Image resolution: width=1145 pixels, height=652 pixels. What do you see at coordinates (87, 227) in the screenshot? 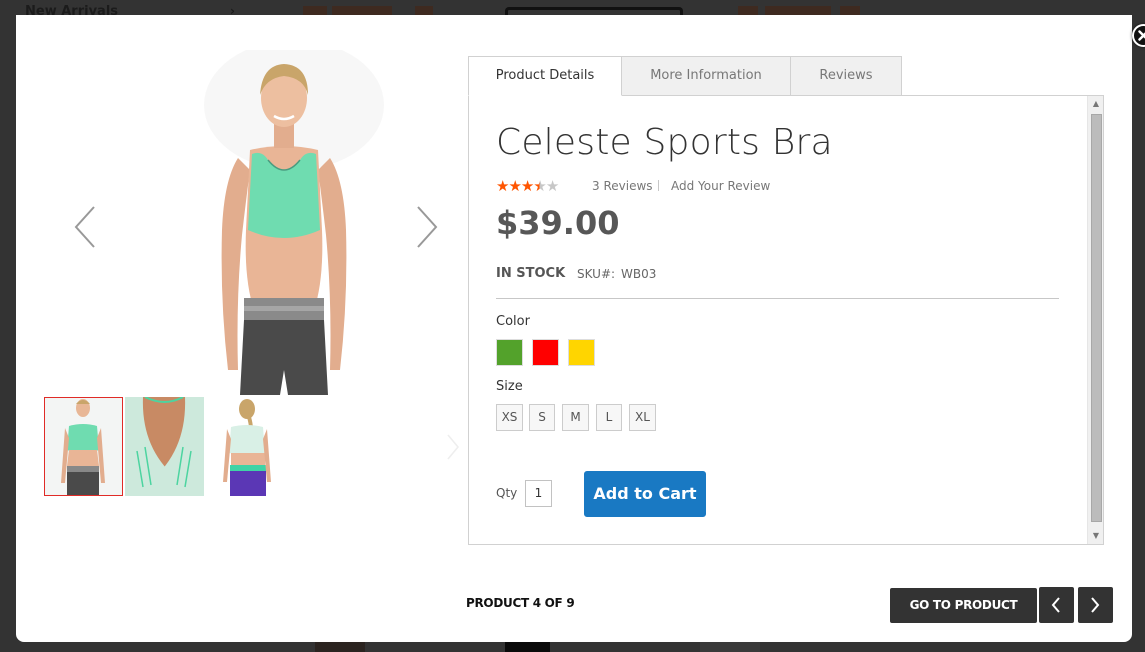
I see `gallery-prev-button` at bounding box center [87, 227].